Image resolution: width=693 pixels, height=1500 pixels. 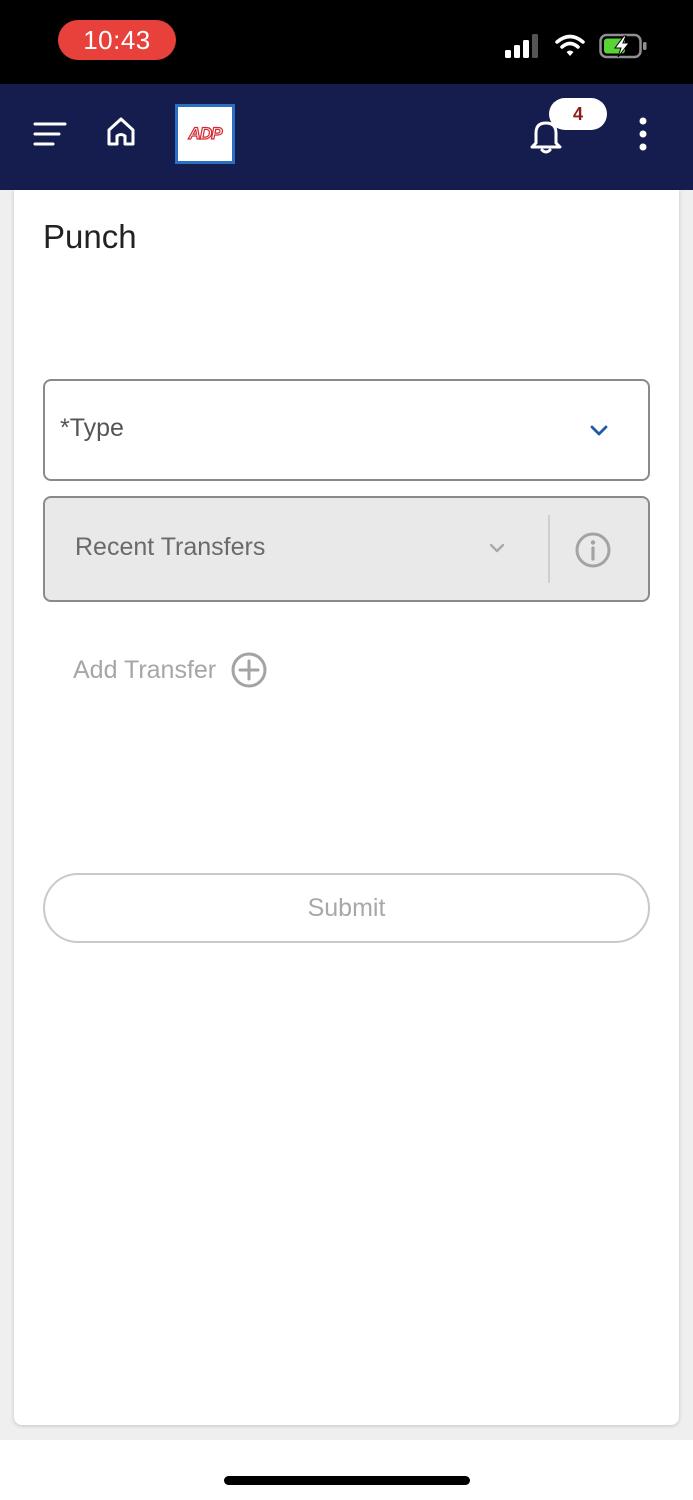 What do you see at coordinates (145, 669) in the screenshot?
I see `add-transfer-label: Add Transfer` at bounding box center [145, 669].